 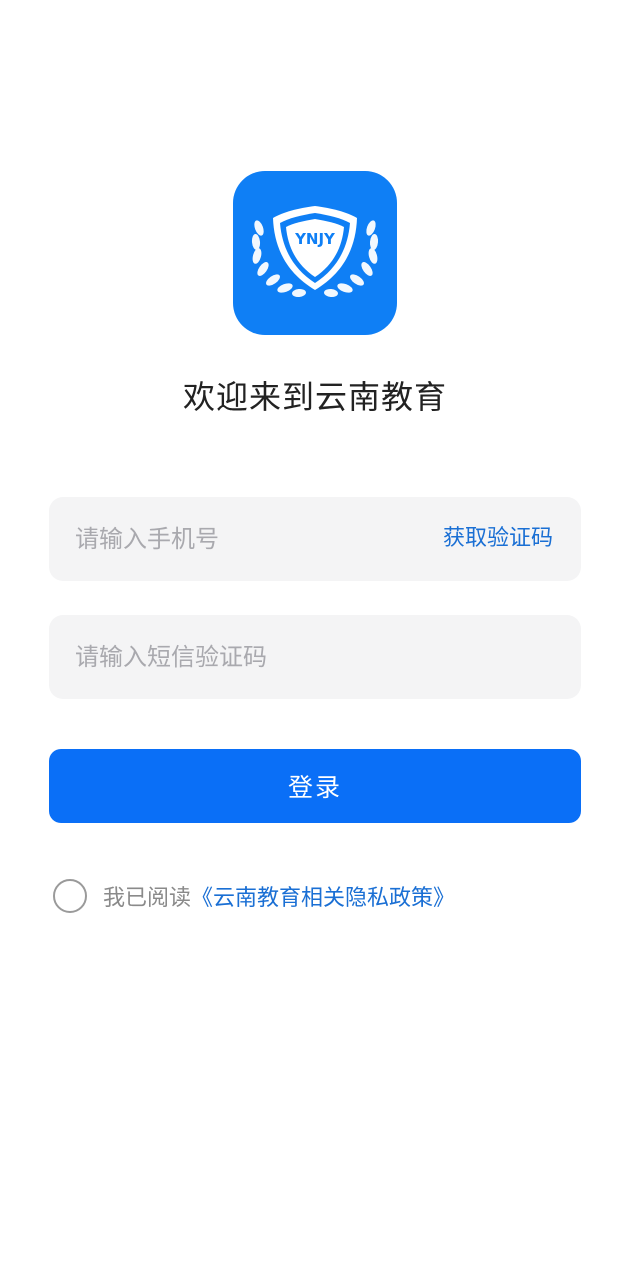 I want to click on logo-text: YNJY, so click(x=315, y=239).